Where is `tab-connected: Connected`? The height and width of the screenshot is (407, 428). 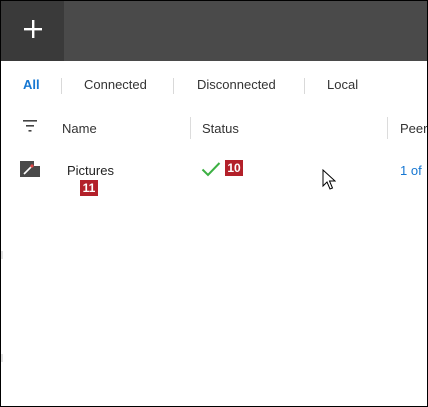
tab-connected: Connected is located at coordinates (115, 84).